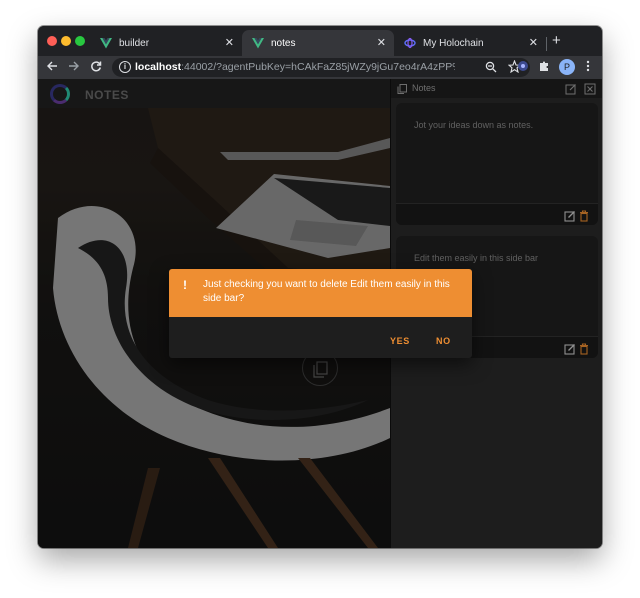 The height and width of the screenshot is (598, 640). Describe the element at coordinates (491, 68) in the screenshot. I see `zoom-icon` at that location.